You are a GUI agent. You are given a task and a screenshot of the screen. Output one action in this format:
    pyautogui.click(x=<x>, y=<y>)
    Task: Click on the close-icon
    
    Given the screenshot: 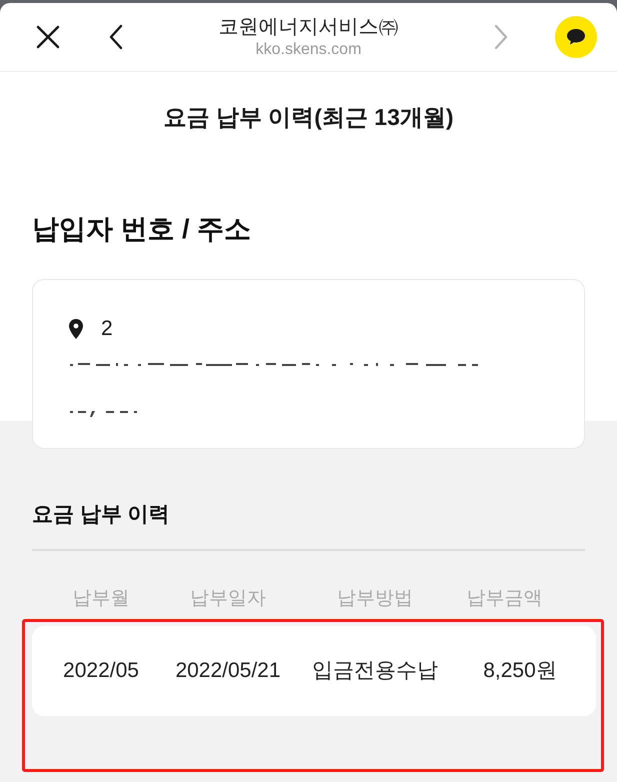 What is the action you would take?
    pyautogui.click(x=48, y=37)
    